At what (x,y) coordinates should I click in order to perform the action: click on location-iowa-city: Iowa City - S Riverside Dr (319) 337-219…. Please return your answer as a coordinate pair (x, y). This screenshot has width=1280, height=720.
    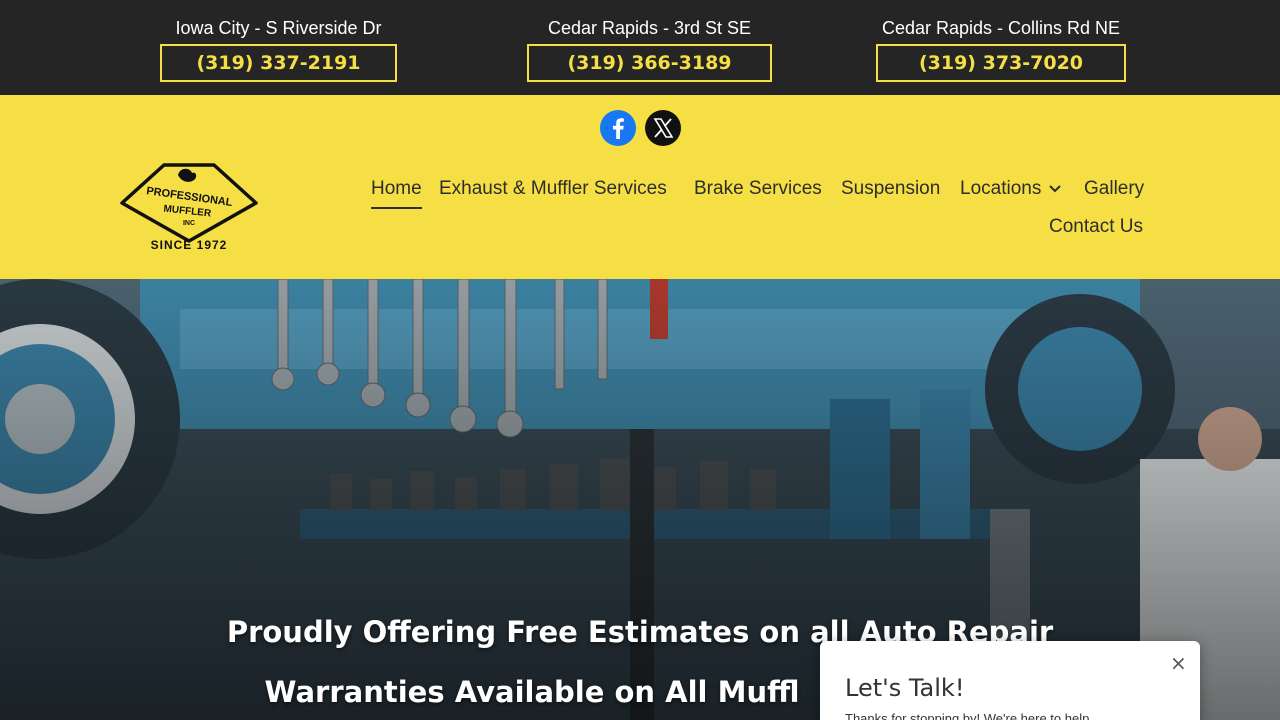
    Looking at the image, I should click on (278, 49).